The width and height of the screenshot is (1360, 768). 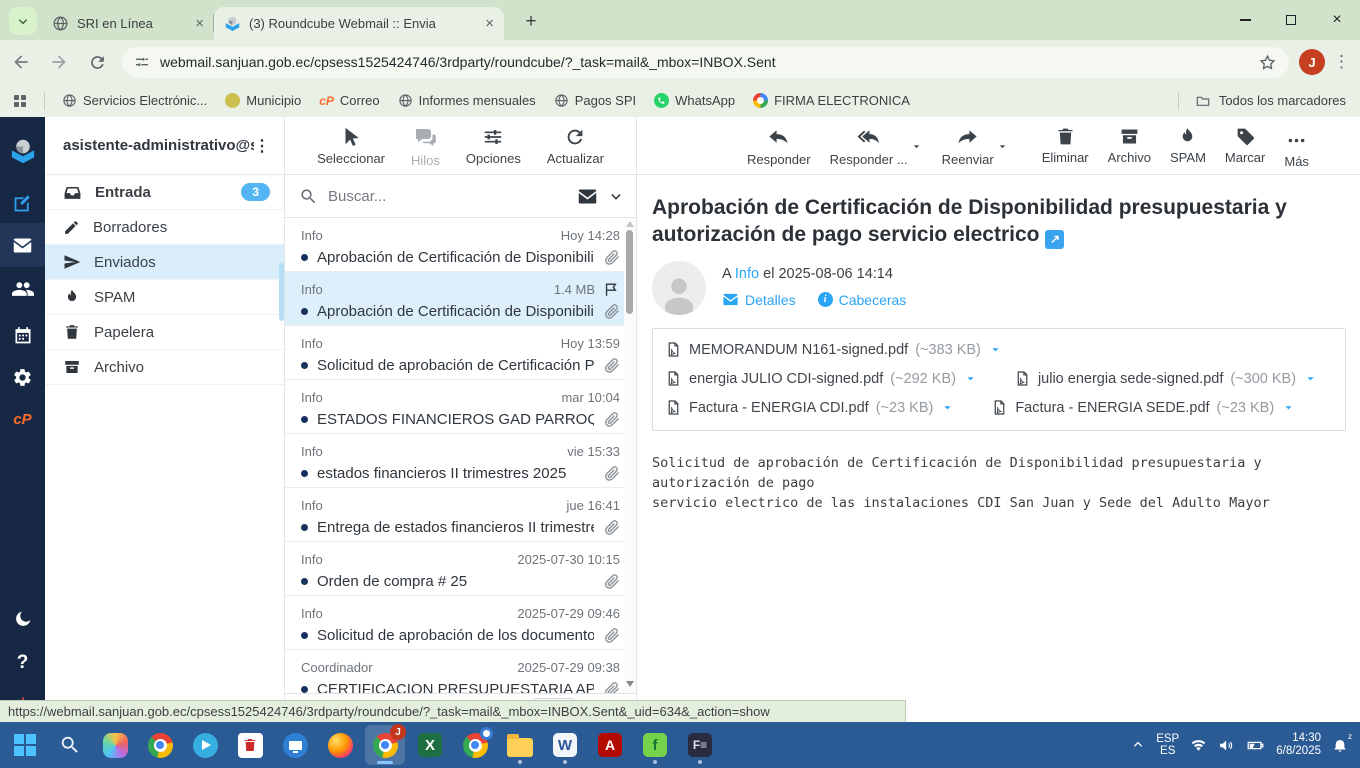 I want to click on attachment-chip: MEMORANDUM N161-signed.pdf (~383 KB), so click(x=834, y=349).